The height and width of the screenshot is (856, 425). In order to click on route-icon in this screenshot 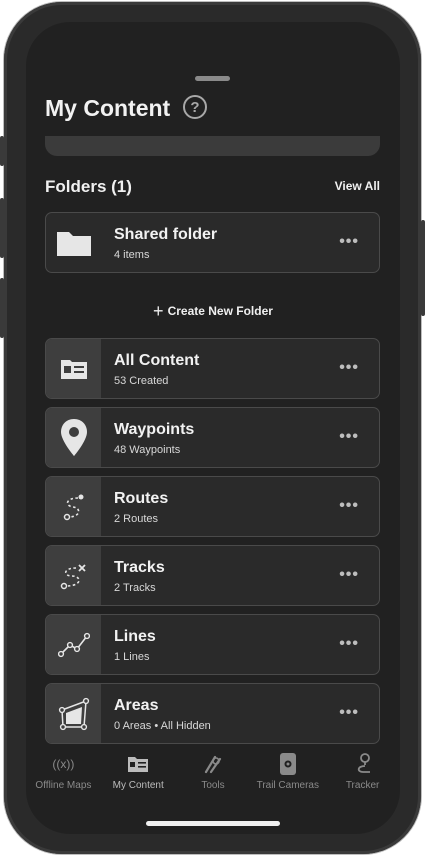, I will do `click(73, 507)`.